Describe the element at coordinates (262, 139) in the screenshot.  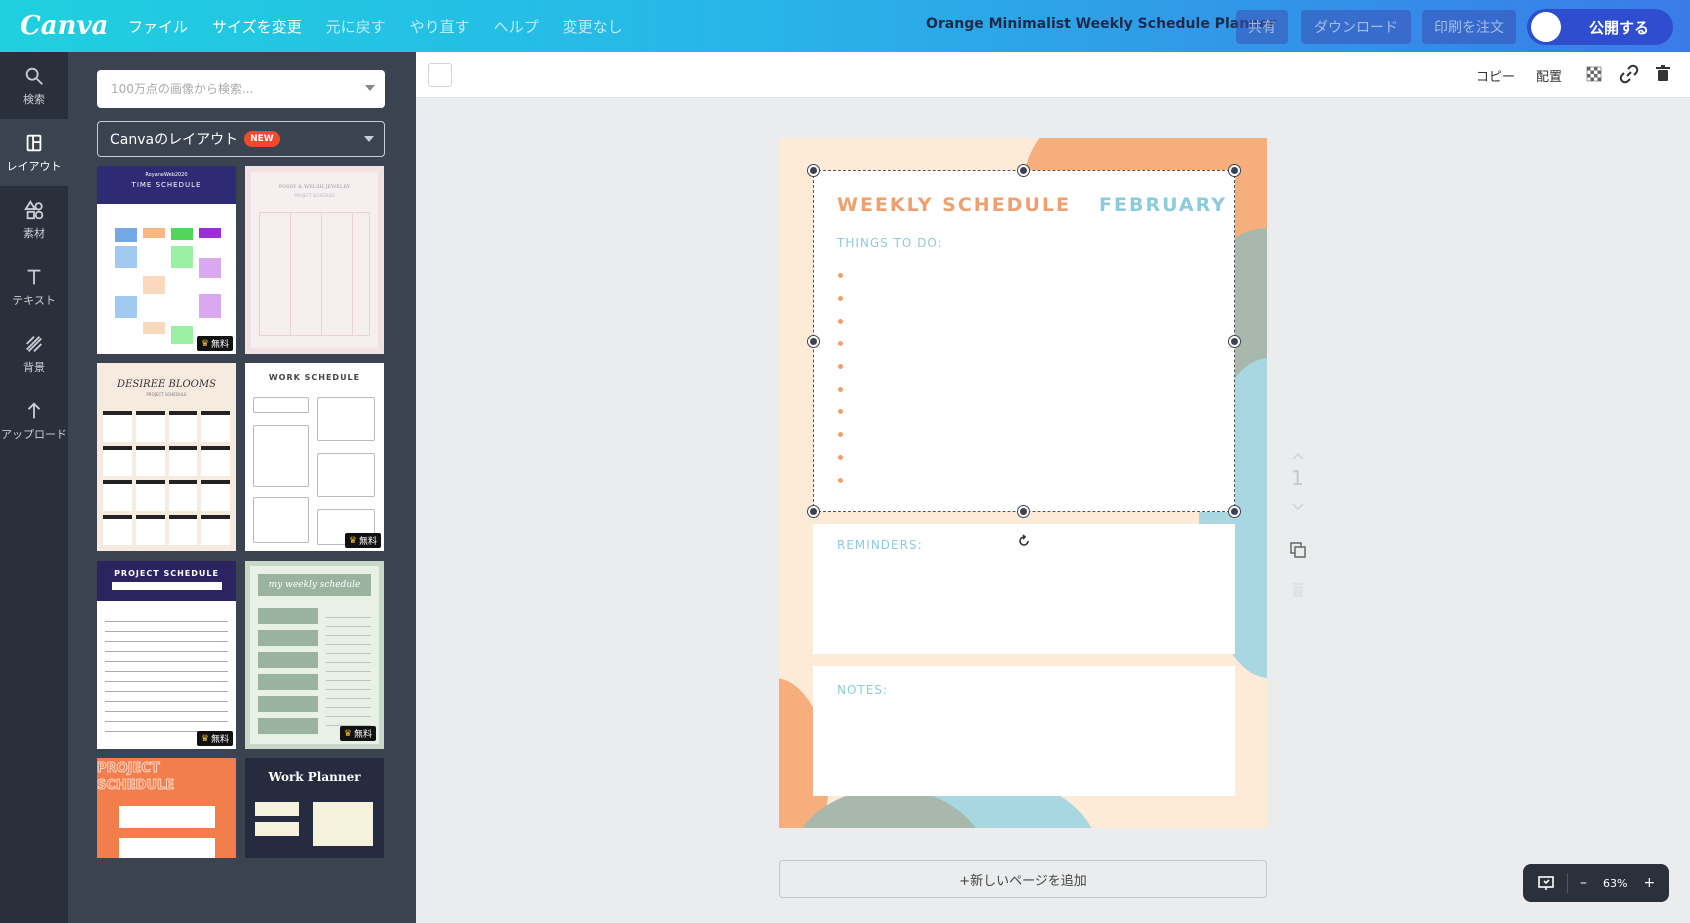
I see `new-badge: NEW` at that location.